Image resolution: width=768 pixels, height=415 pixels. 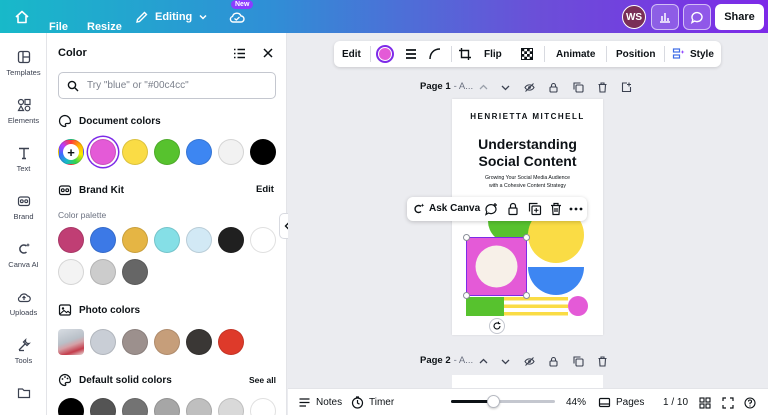 What do you see at coordinates (693, 54) in the screenshot?
I see `style-button: Style` at bounding box center [693, 54].